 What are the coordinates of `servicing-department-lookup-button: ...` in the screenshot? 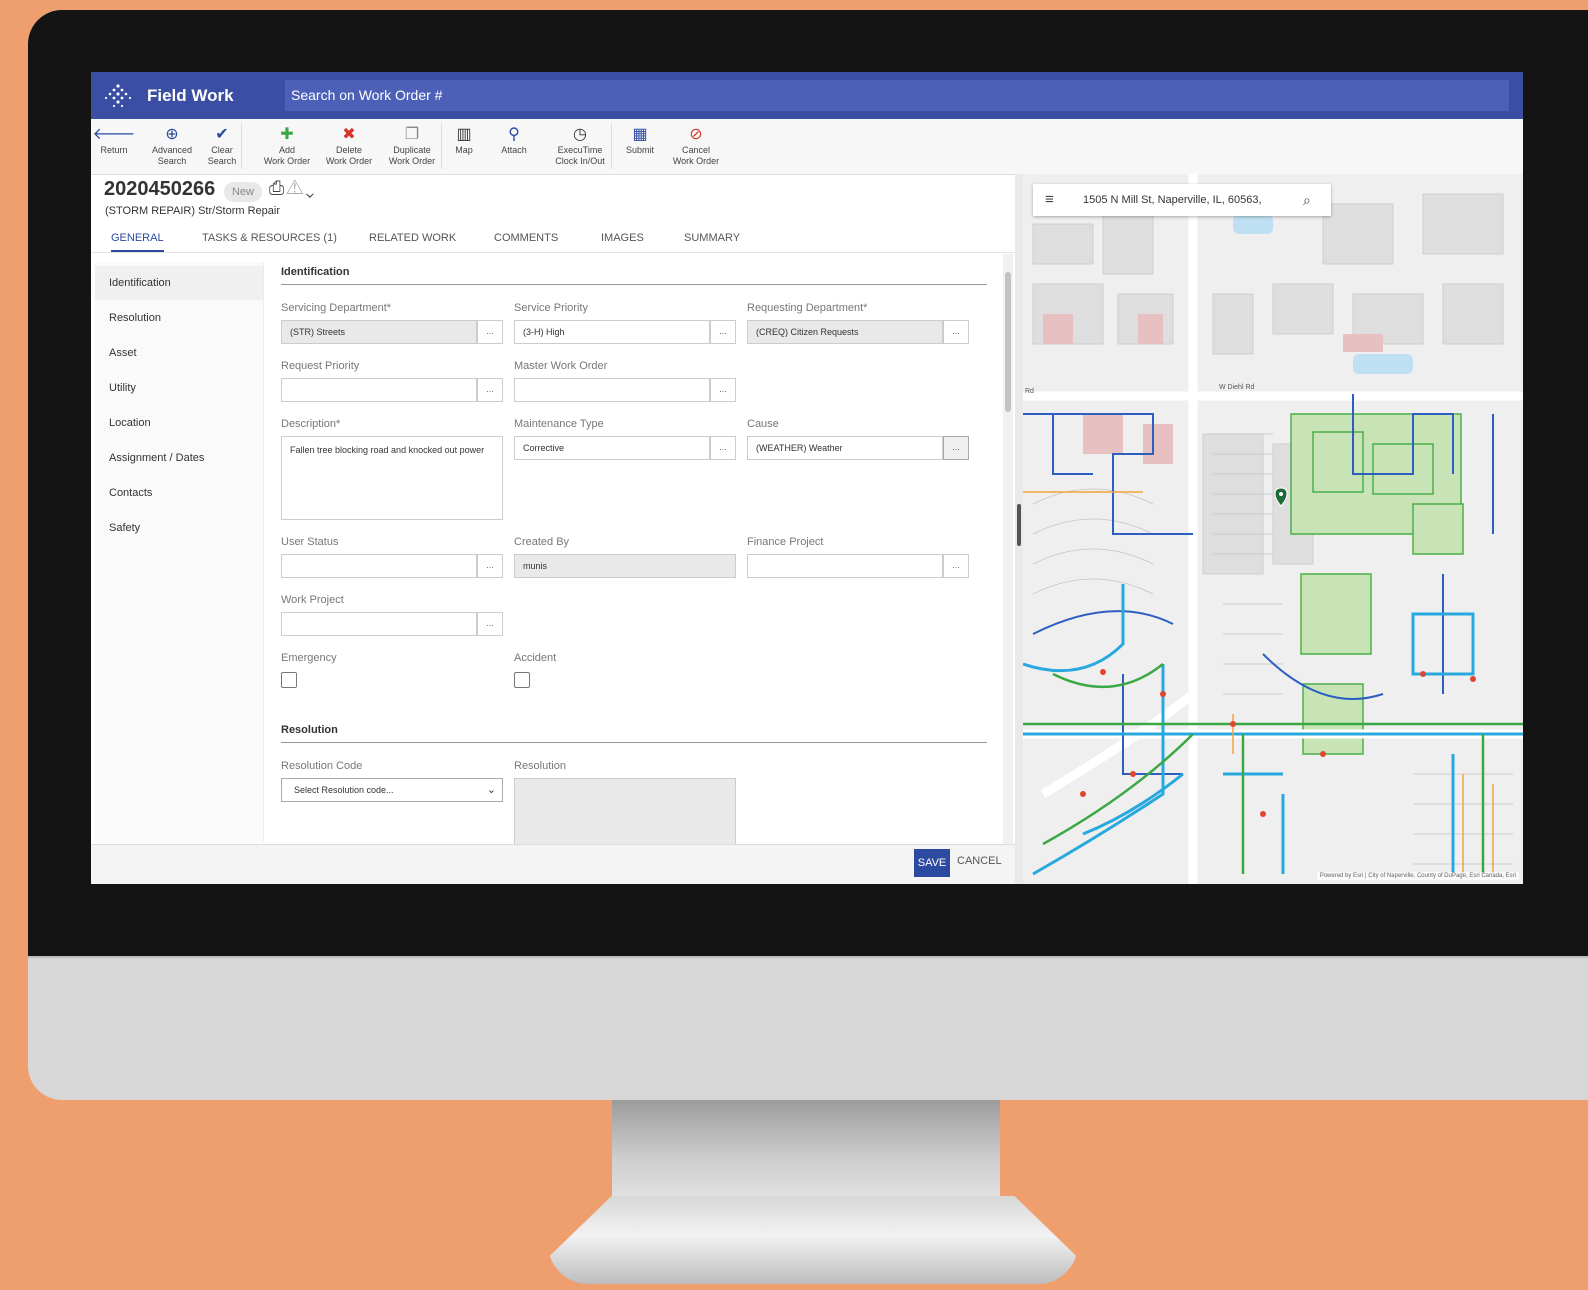 It's located at (490, 332).